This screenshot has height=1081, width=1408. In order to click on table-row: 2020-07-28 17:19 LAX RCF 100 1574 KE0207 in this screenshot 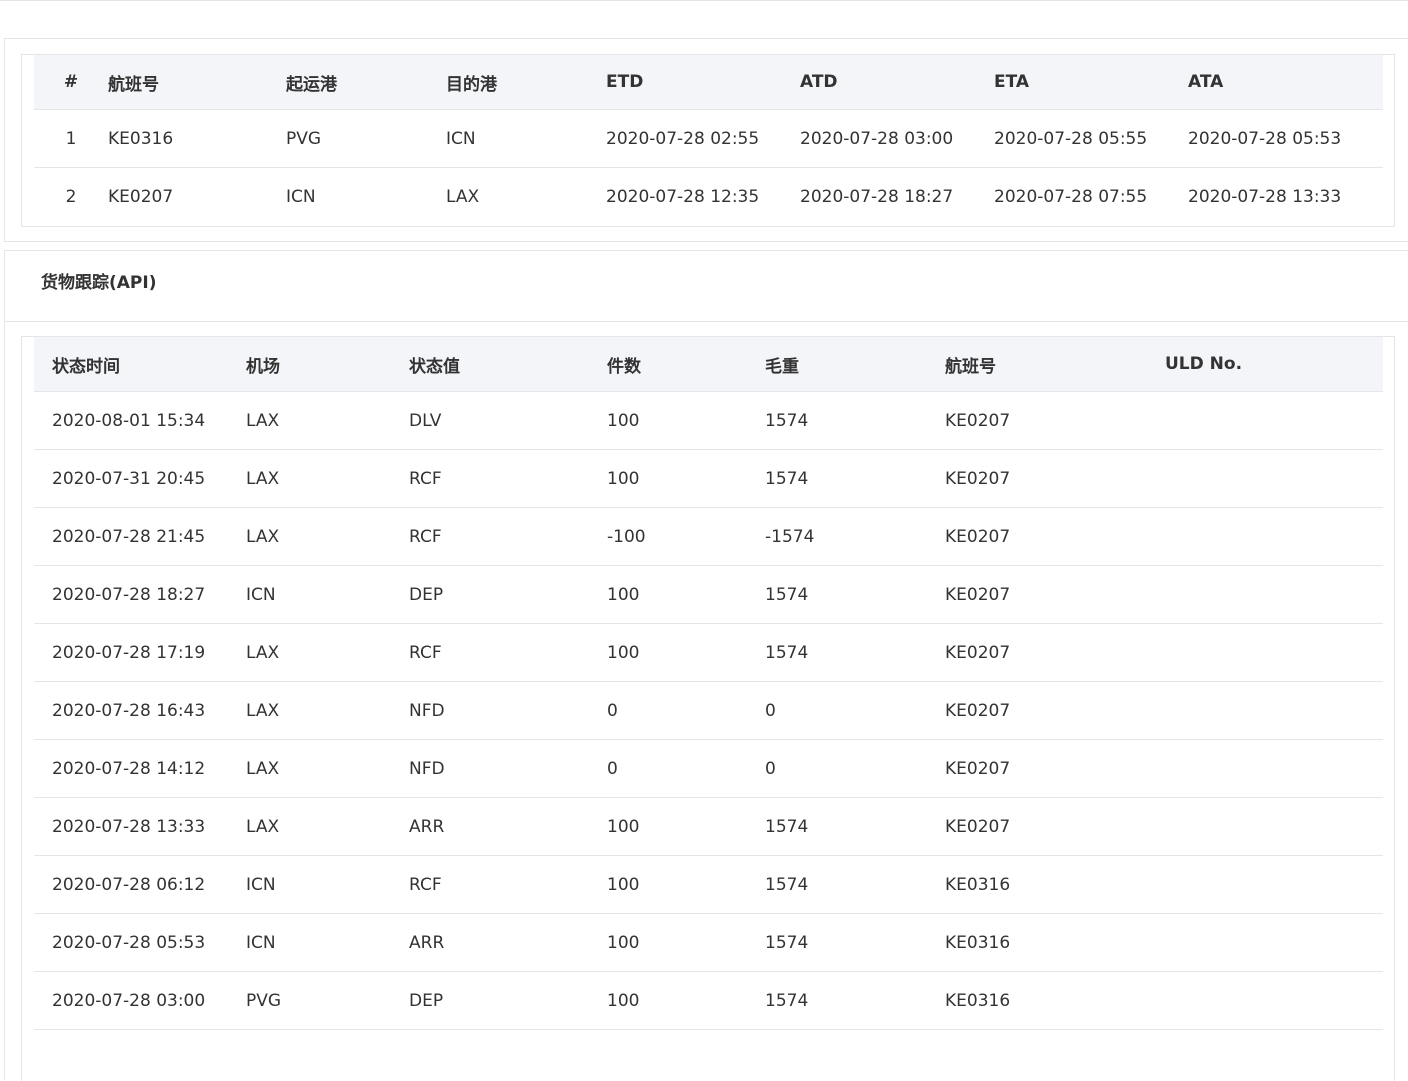, I will do `click(708, 652)`.